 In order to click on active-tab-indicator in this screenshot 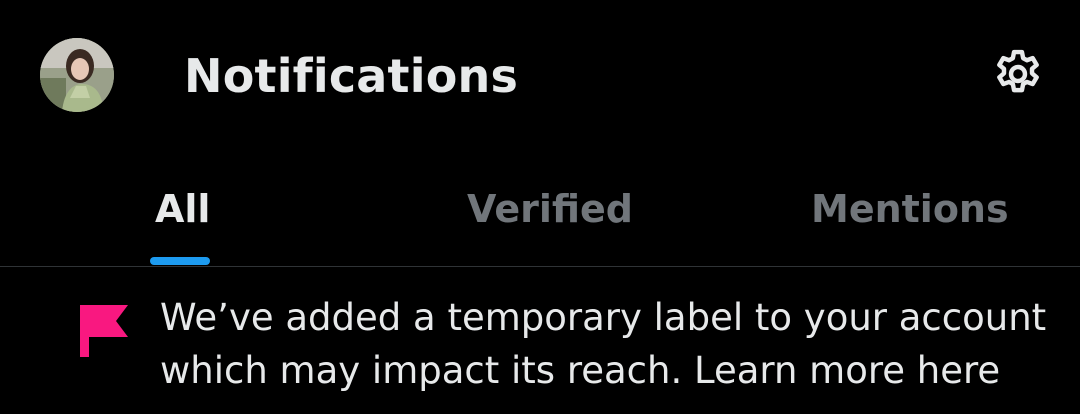, I will do `click(180, 261)`.